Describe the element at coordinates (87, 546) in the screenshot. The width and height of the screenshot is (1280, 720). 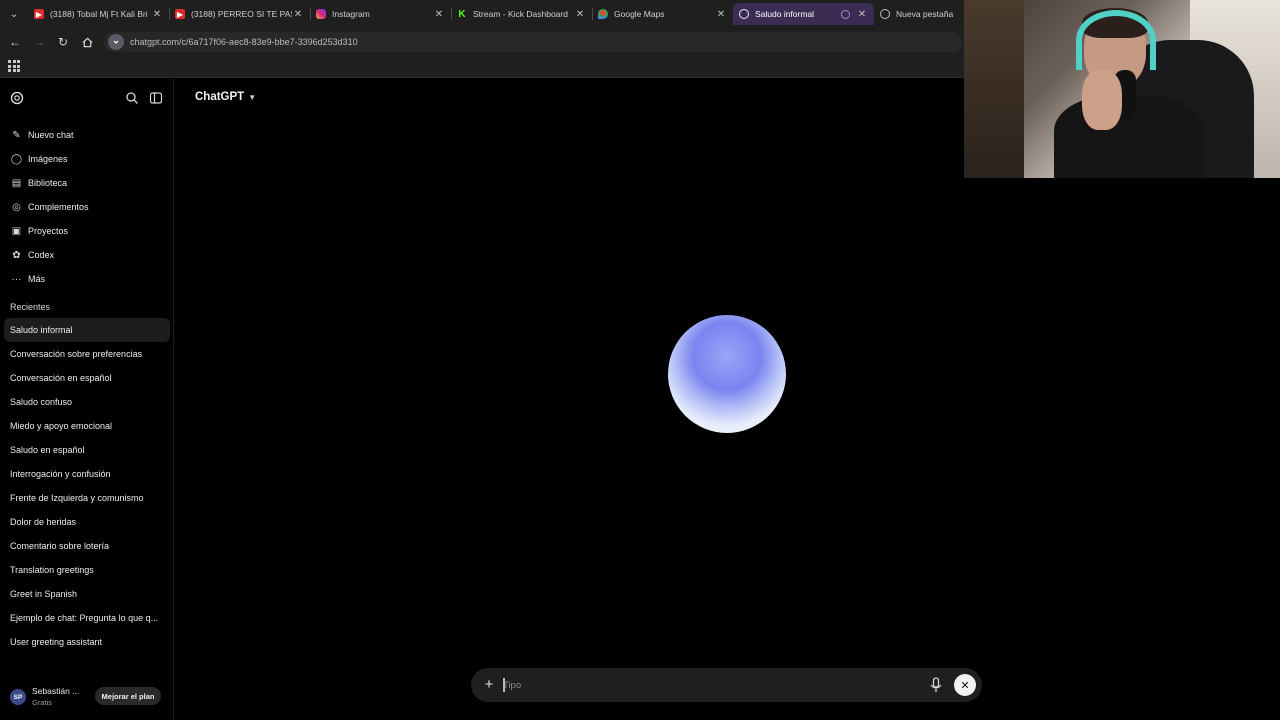
I see `recent-chat-item: Comentario sobre lotería` at that location.